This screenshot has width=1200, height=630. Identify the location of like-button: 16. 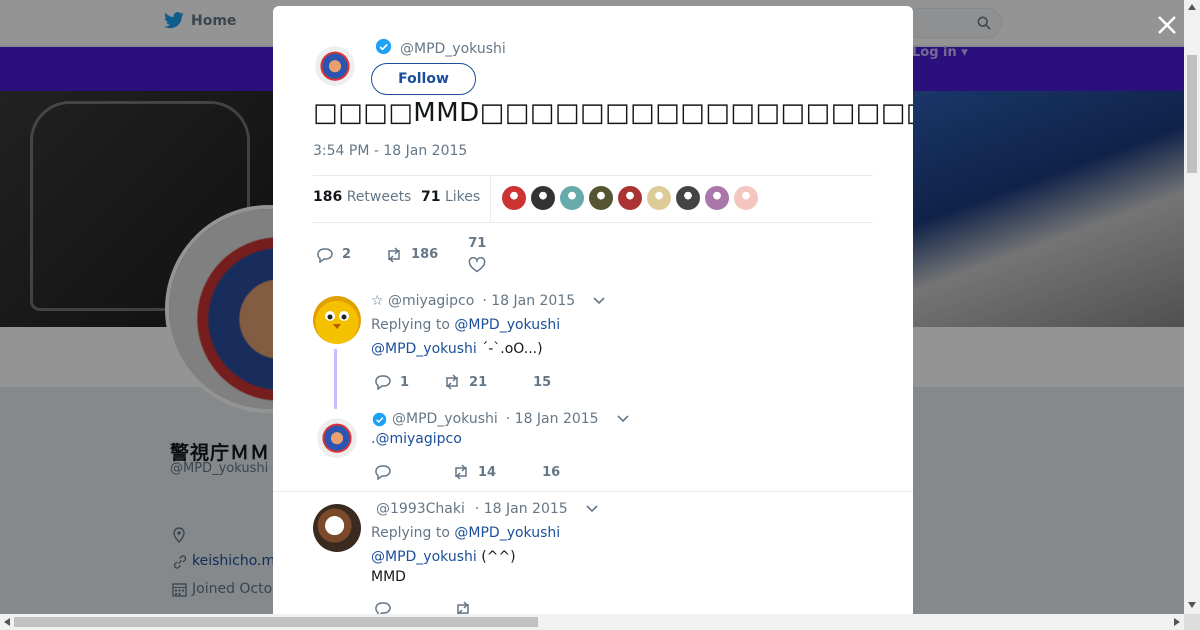
(551, 472).